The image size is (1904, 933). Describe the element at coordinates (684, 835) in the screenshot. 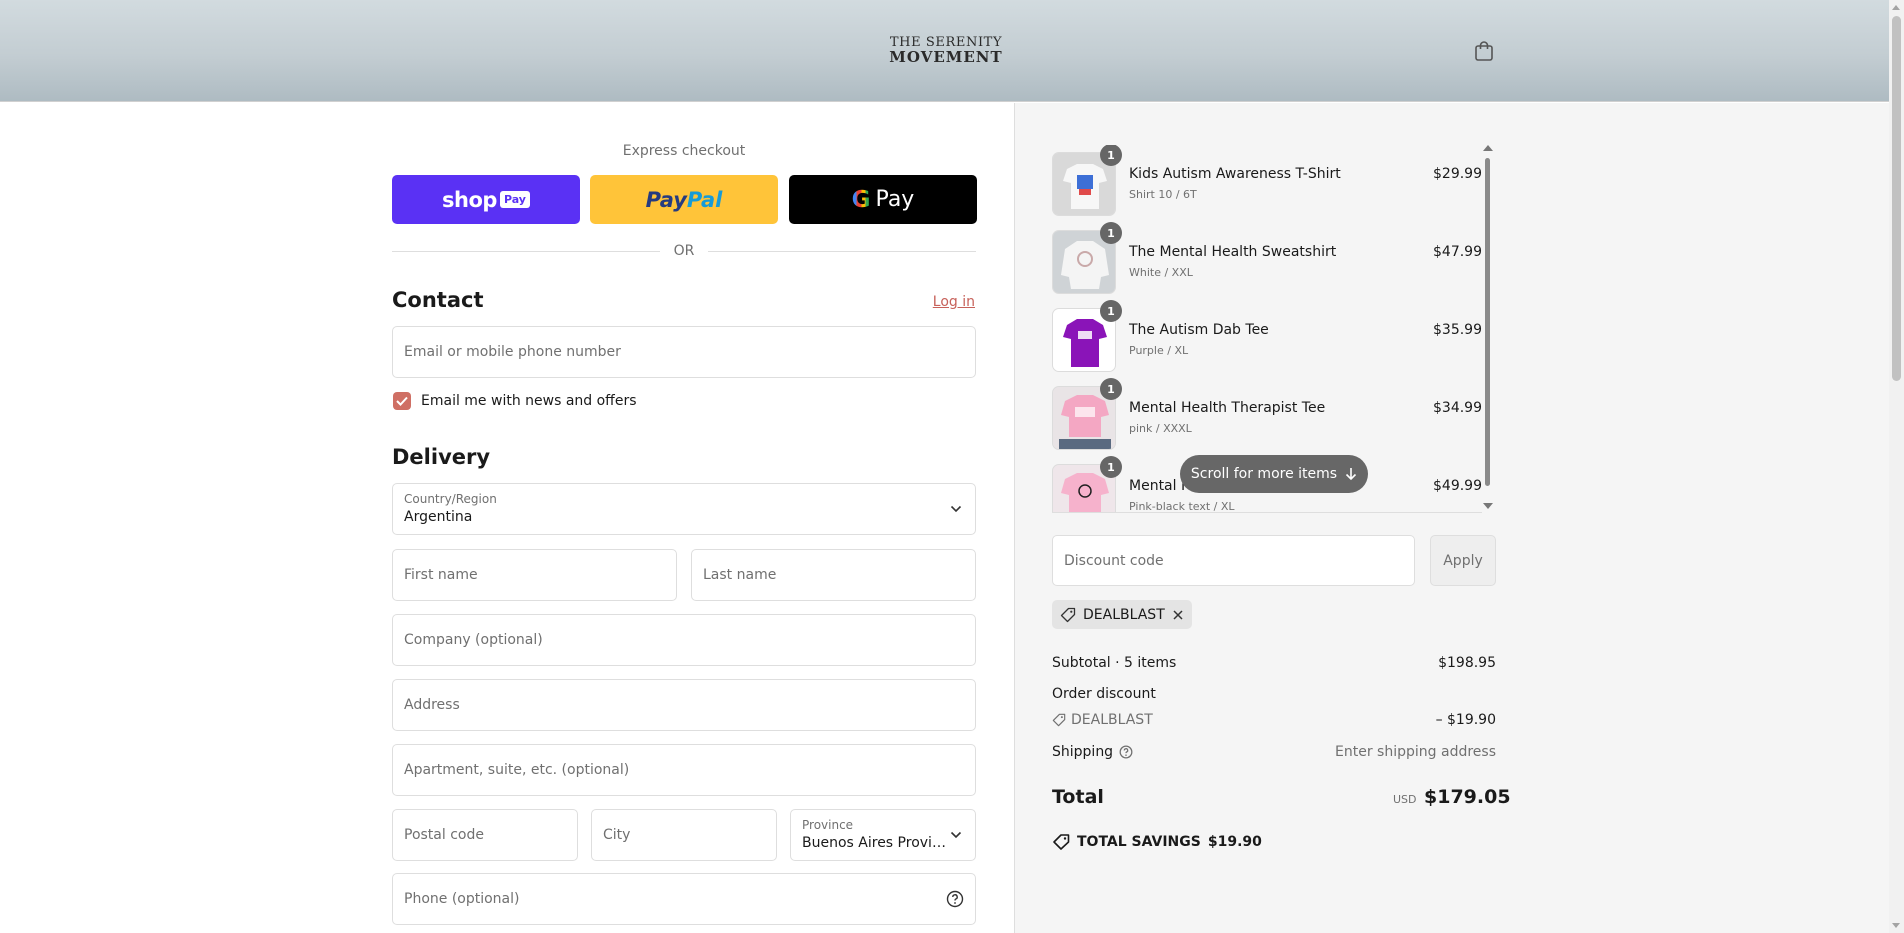

I see `city-field: City` at that location.